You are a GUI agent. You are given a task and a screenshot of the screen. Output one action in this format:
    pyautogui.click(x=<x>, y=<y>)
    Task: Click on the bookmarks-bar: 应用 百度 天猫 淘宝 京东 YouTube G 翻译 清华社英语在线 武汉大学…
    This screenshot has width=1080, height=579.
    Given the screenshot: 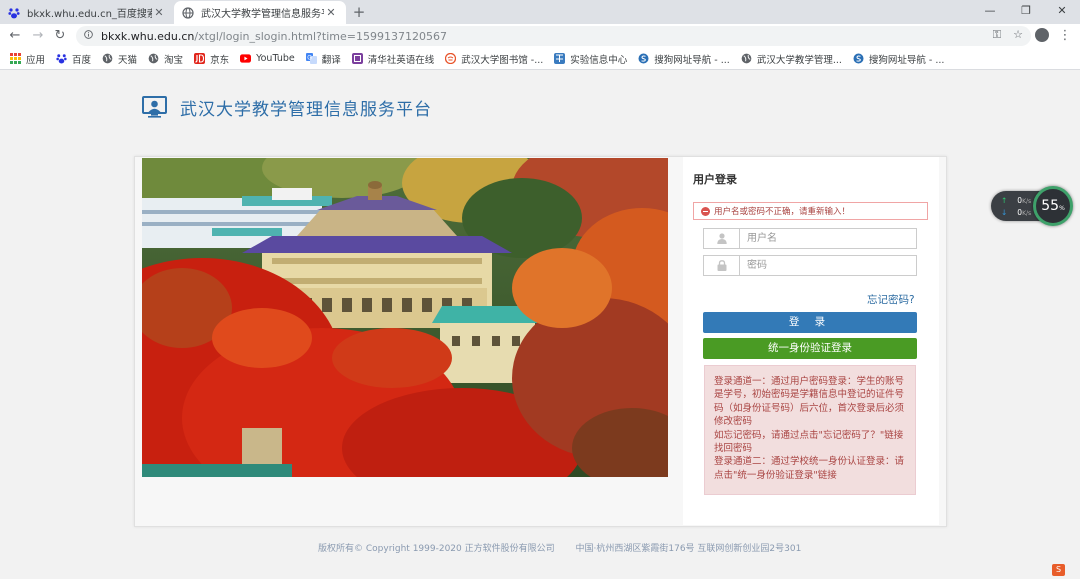 What is the action you would take?
    pyautogui.click(x=540, y=59)
    